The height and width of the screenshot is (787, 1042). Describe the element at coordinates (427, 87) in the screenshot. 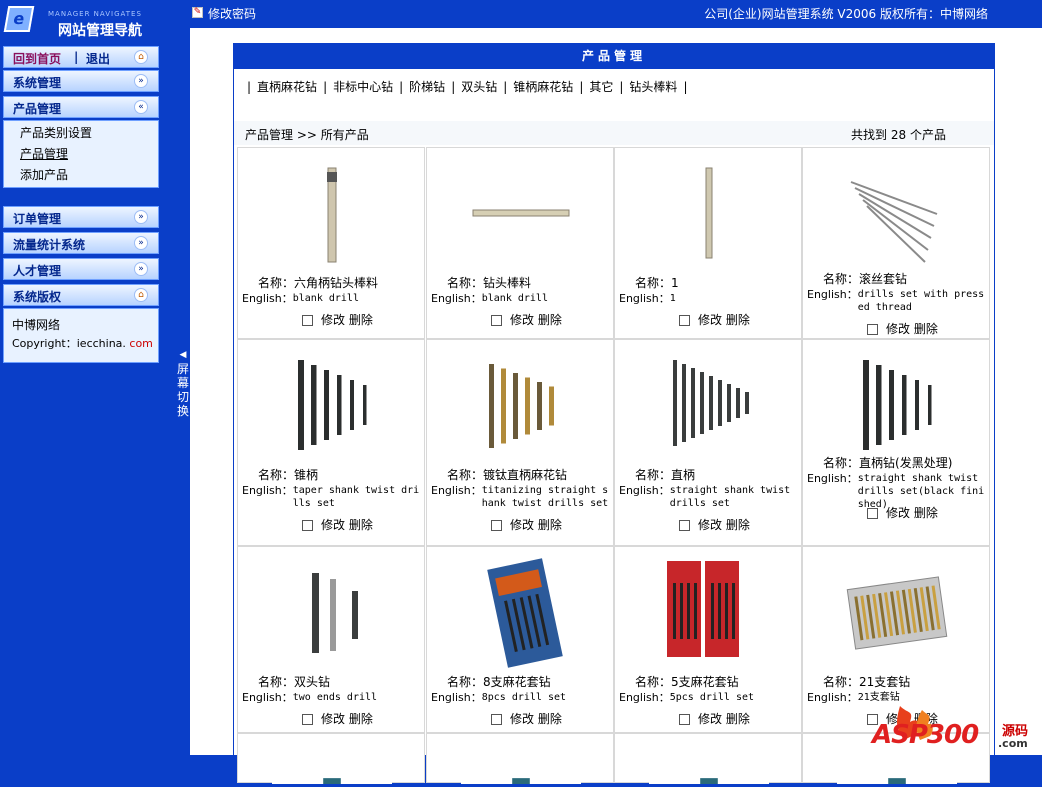

I see `category-link: 阶梯钻` at that location.